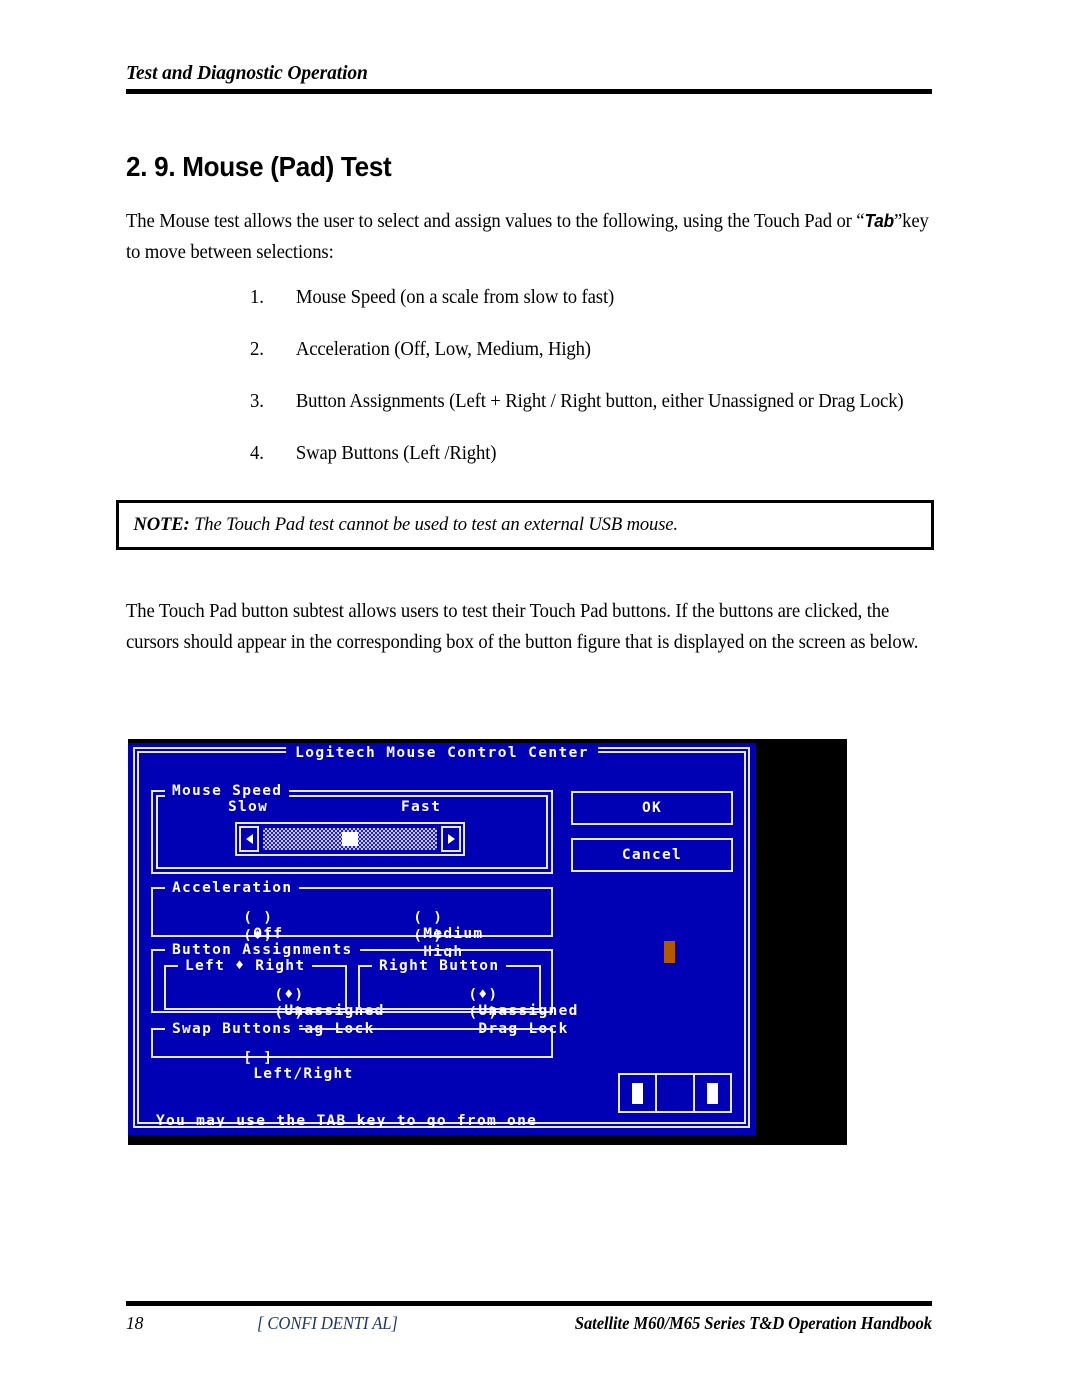  Describe the element at coordinates (259, 166) in the screenshot. I see `page-title: 2. 9. Mouse (Pad) Test` at that location.